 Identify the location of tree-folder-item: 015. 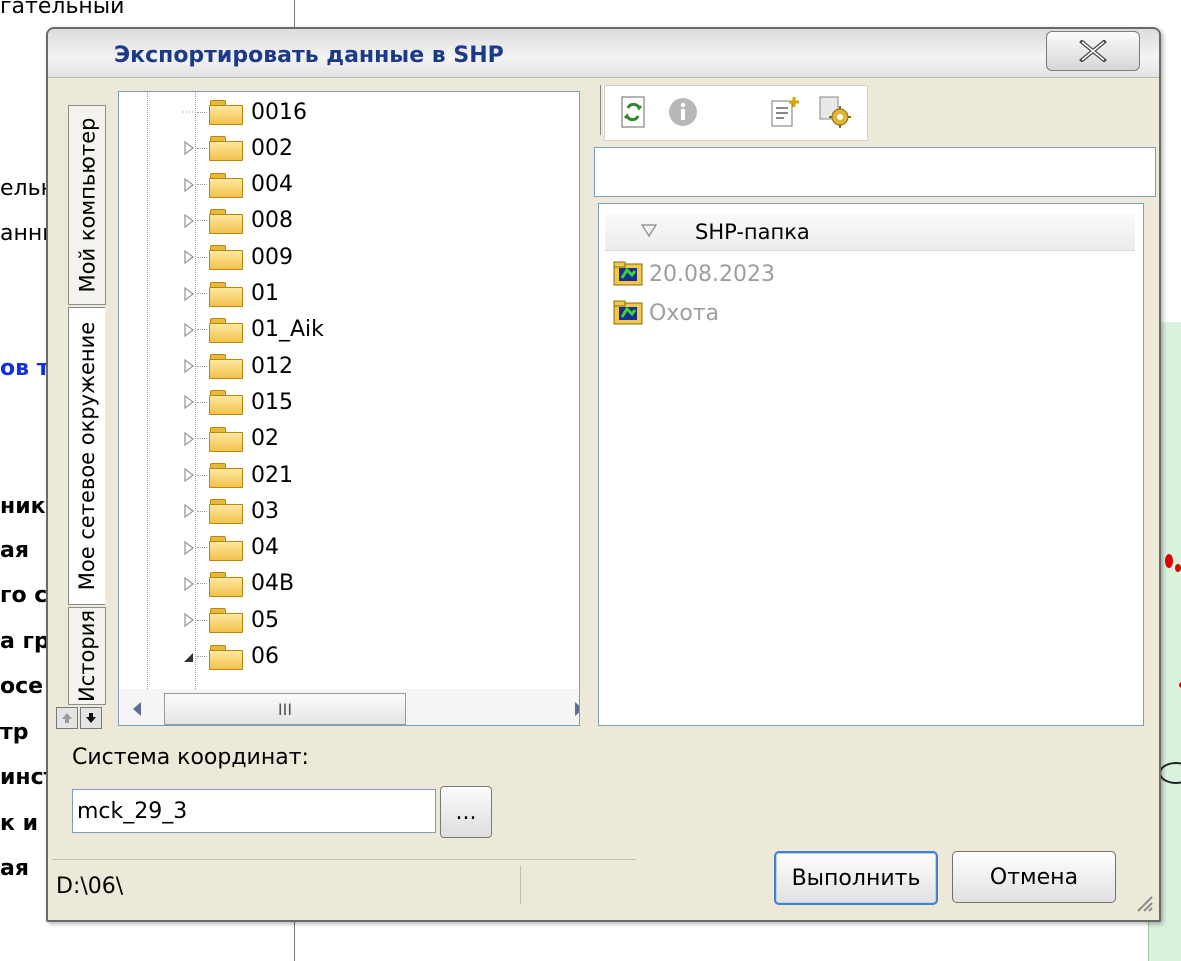
(238, 402).